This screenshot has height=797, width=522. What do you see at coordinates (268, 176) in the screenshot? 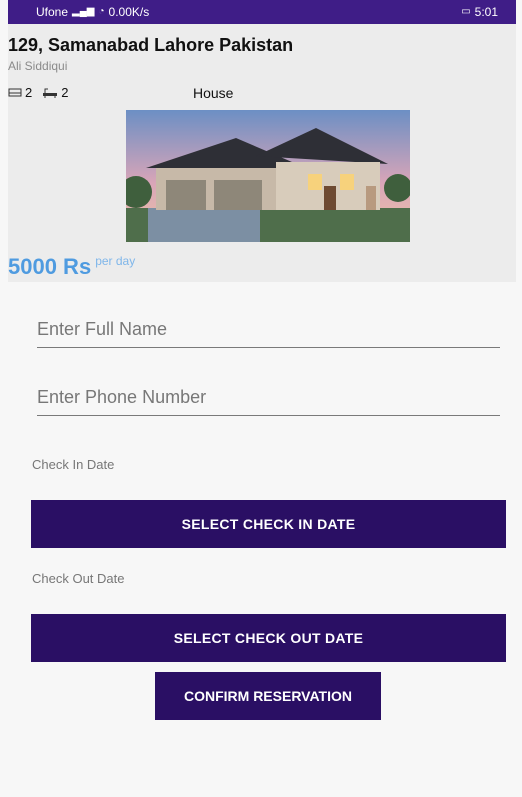
I see `property-photo` at bounding box center [268, 176].